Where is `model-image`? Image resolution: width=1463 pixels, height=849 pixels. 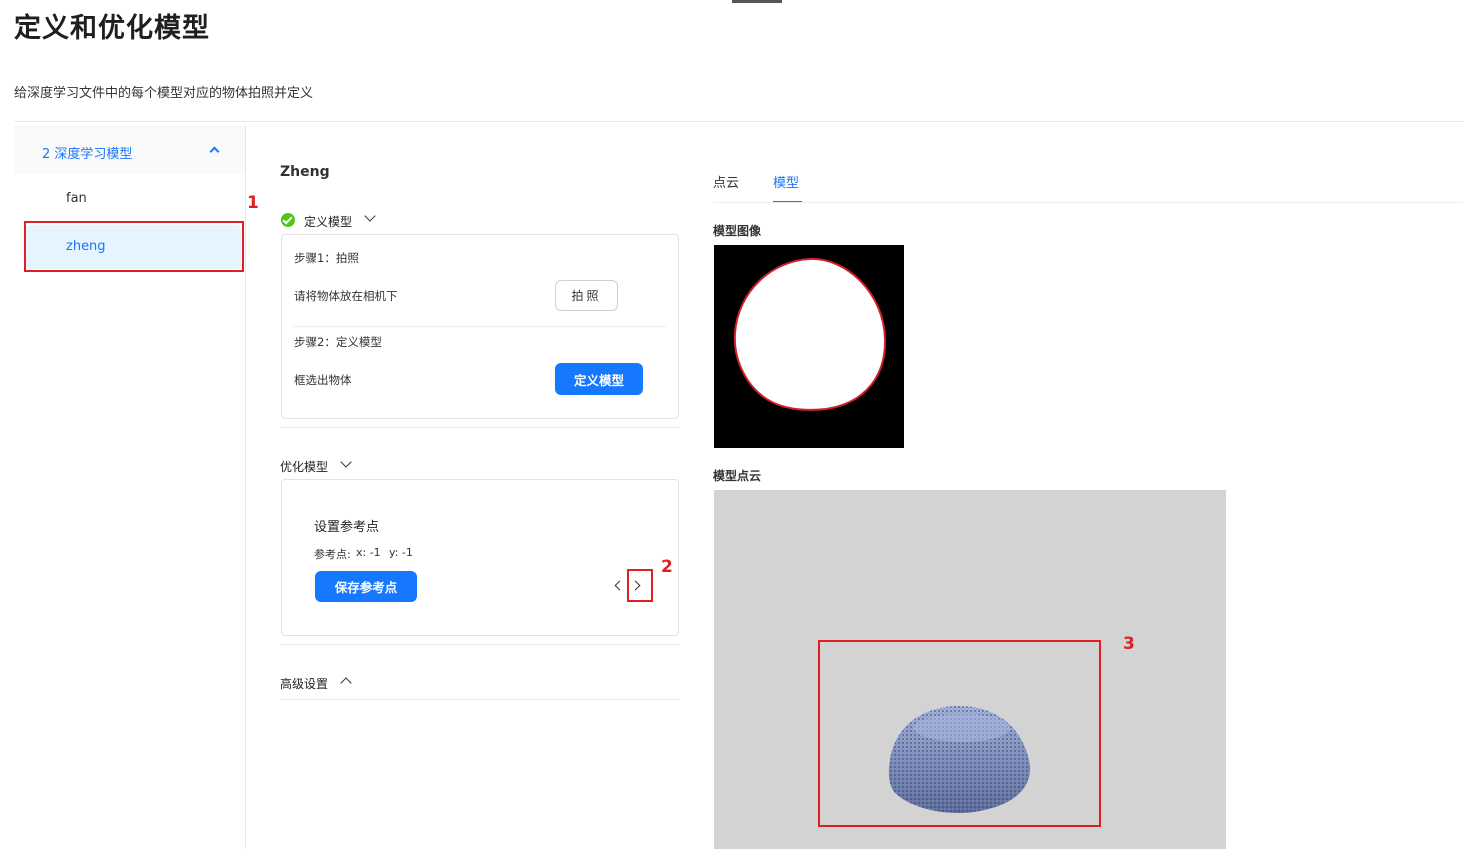
model-image is located at coordinates (809, 346).